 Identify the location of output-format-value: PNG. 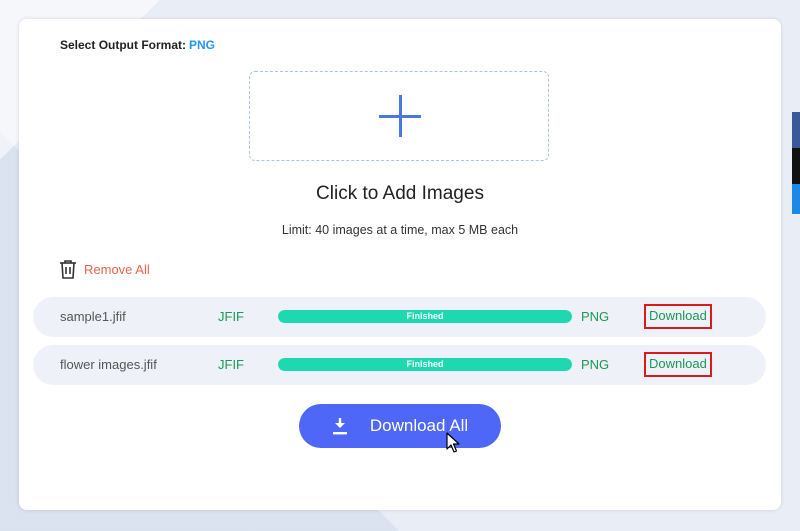
(202, 45).